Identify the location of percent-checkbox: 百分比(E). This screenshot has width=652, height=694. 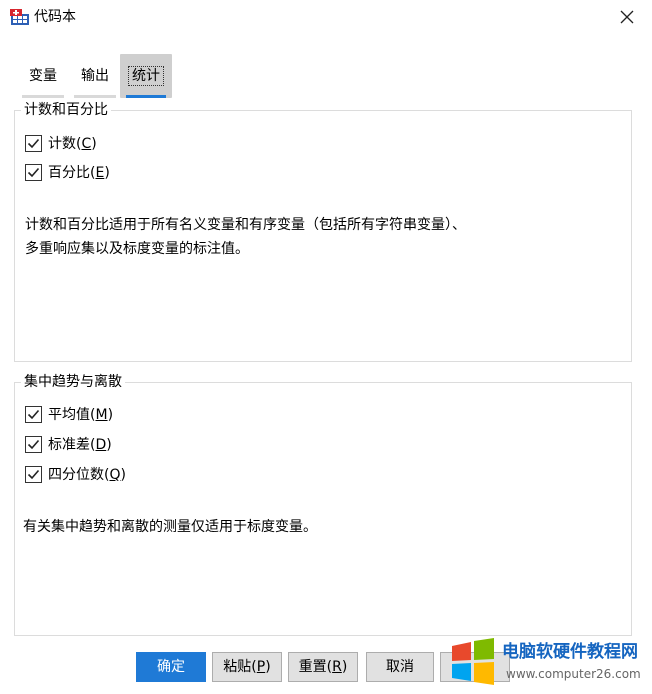
(67, 172).